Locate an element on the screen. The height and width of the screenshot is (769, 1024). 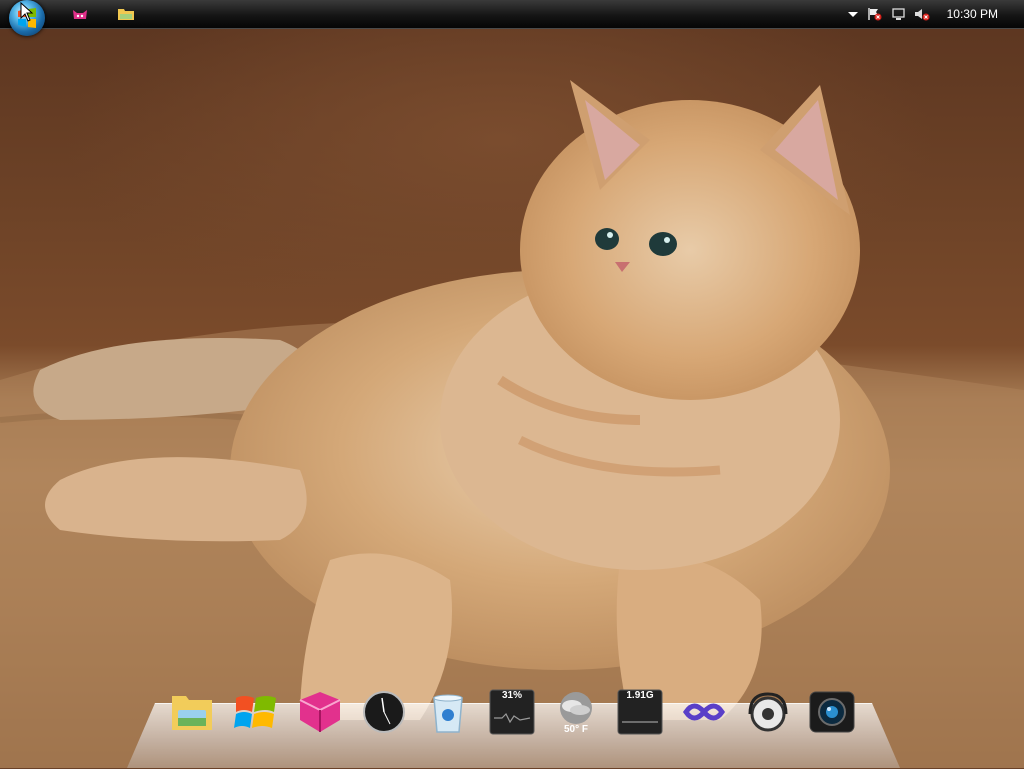
weather-temperature: 50° F is located at coordinates (575, 729).